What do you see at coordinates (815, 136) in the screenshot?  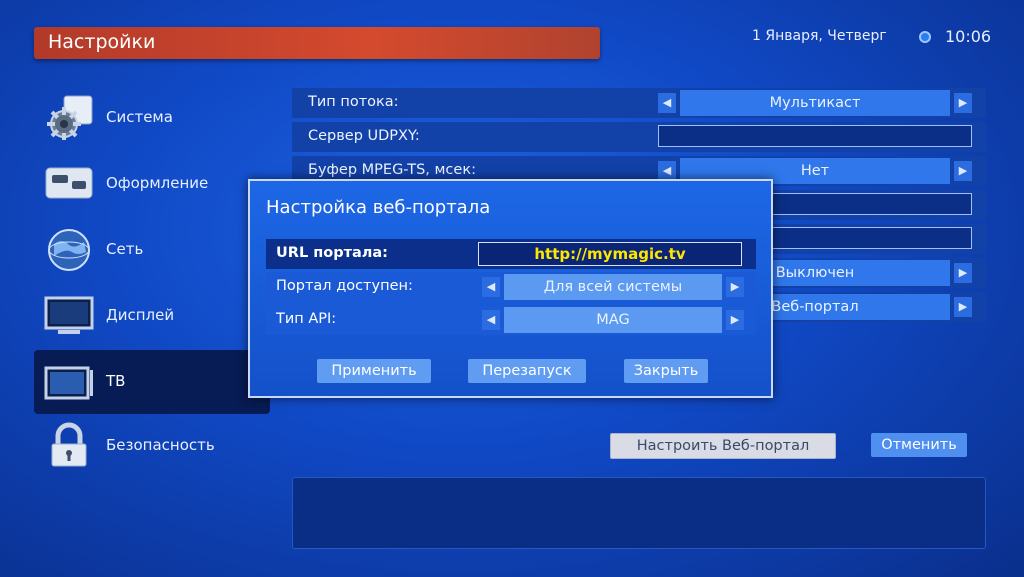 I see `udpxy-server-input` at bounding box center [815, 136].